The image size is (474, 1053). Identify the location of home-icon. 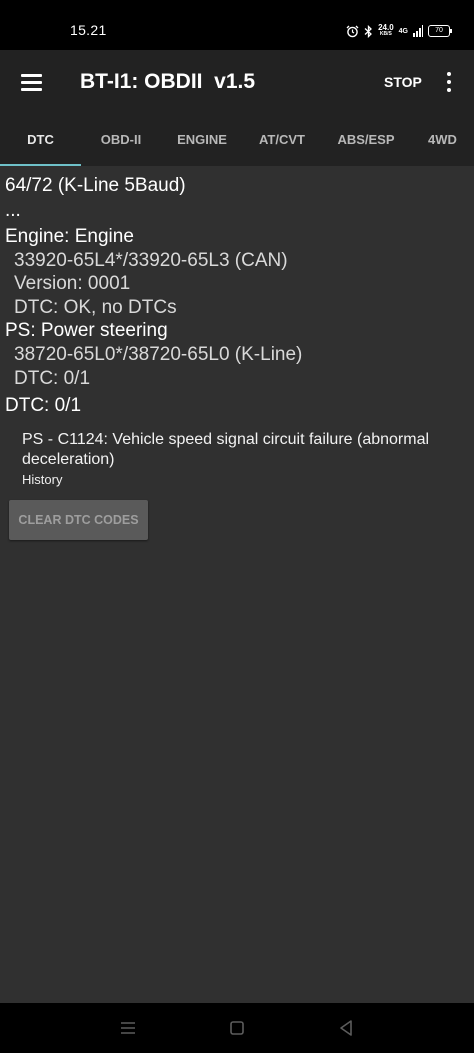
(237, 1030).